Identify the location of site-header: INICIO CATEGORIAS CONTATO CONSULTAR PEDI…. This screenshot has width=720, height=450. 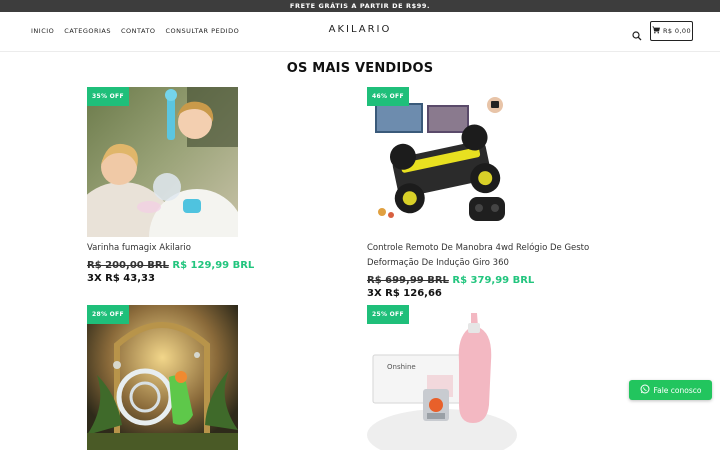
(360, 32).